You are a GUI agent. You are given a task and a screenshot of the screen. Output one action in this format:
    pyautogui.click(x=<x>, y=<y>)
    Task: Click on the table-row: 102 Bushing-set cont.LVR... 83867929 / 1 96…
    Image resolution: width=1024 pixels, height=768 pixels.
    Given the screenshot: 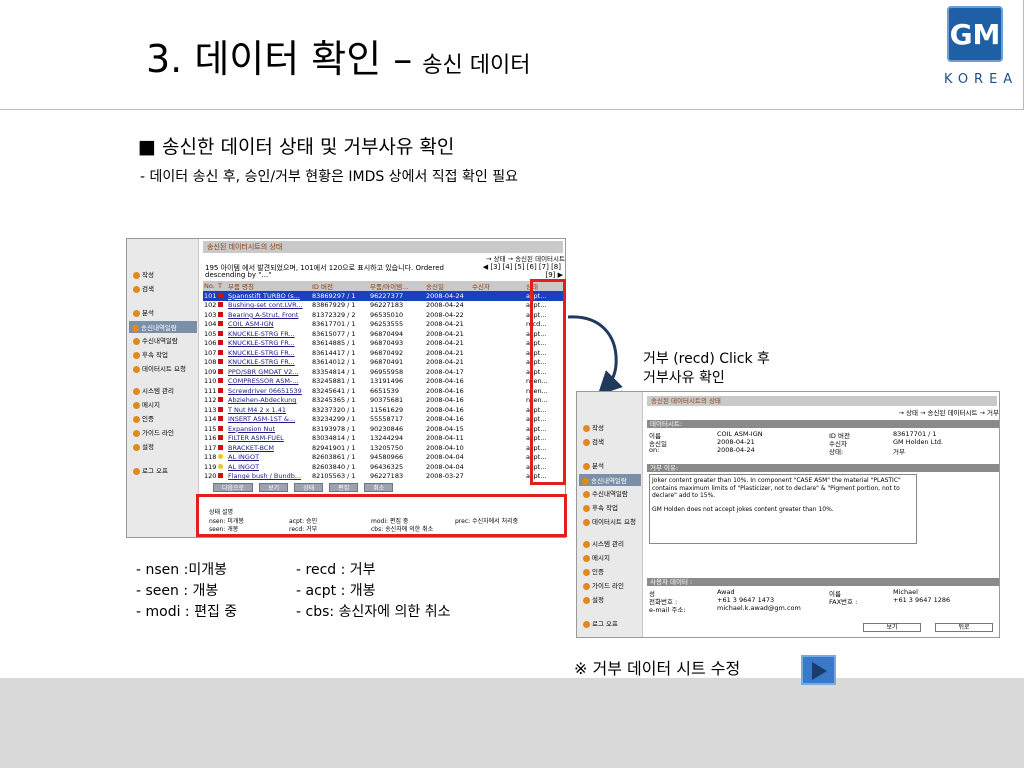 What is the action you would take?
    pyautogui.click(x=384, y=306)
    